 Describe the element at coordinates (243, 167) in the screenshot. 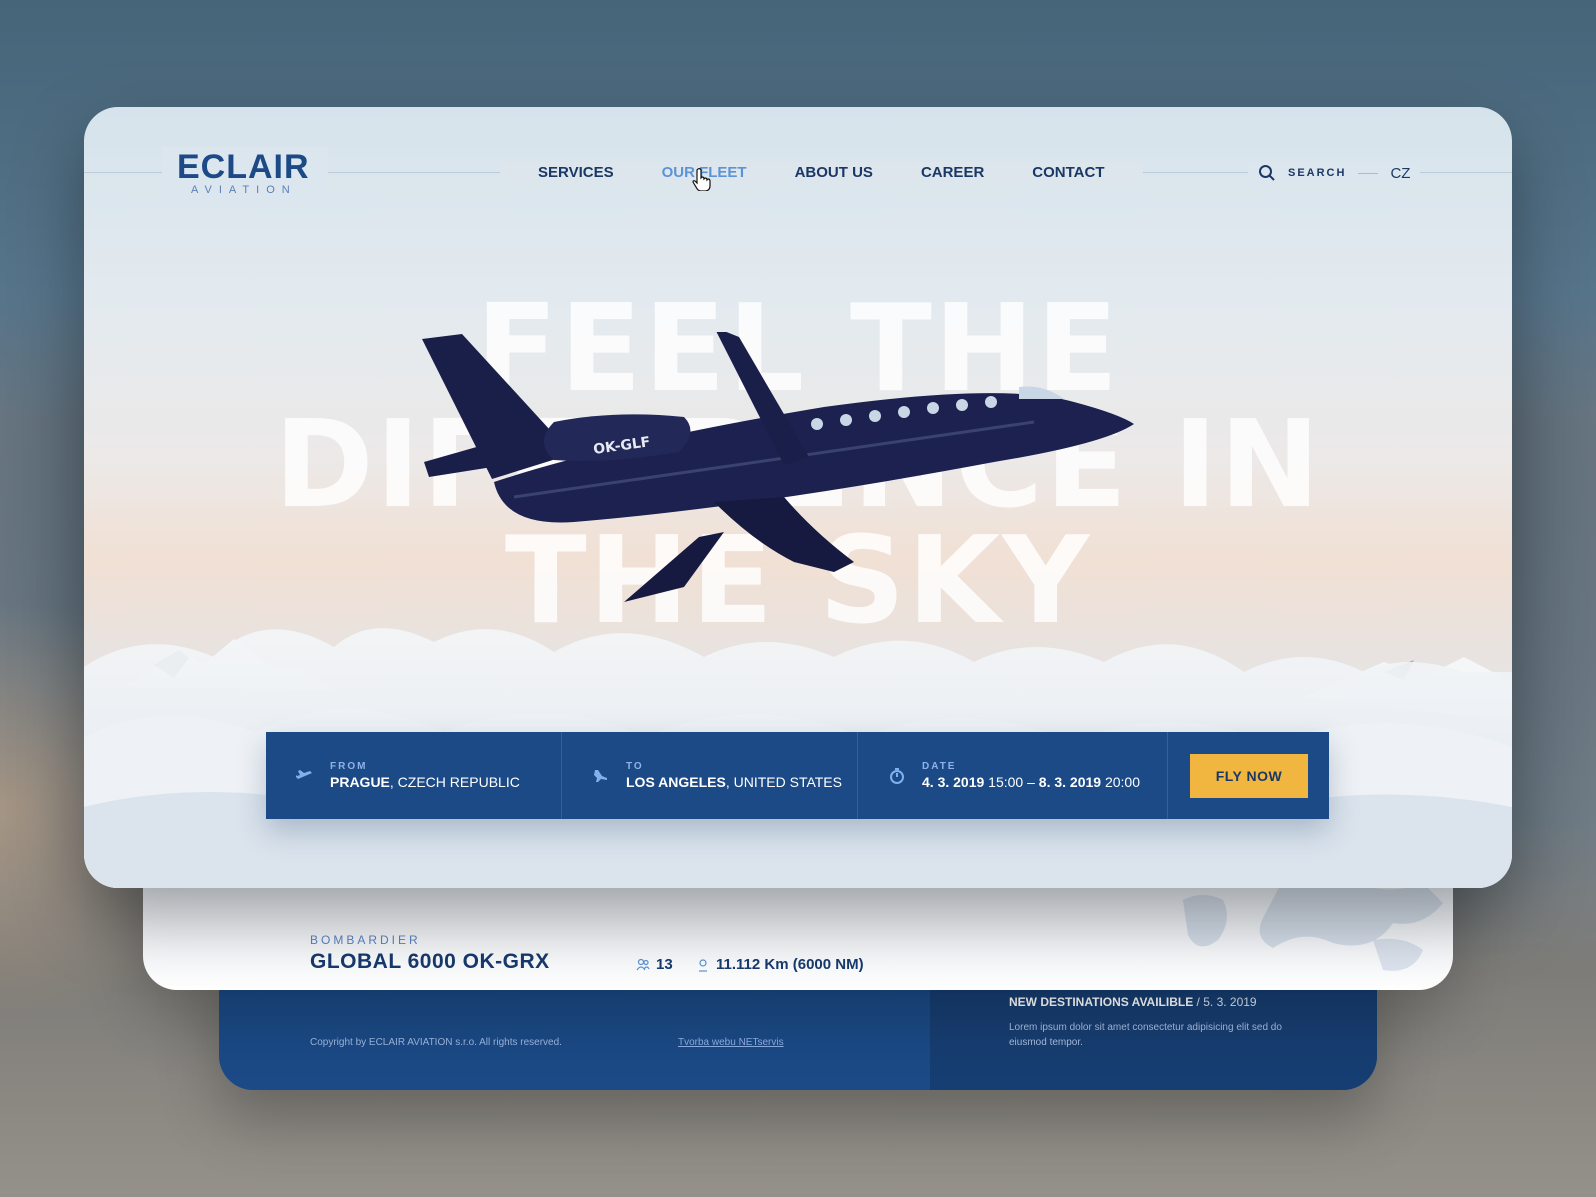

I see `logo-name: ECLAIR` at that location.